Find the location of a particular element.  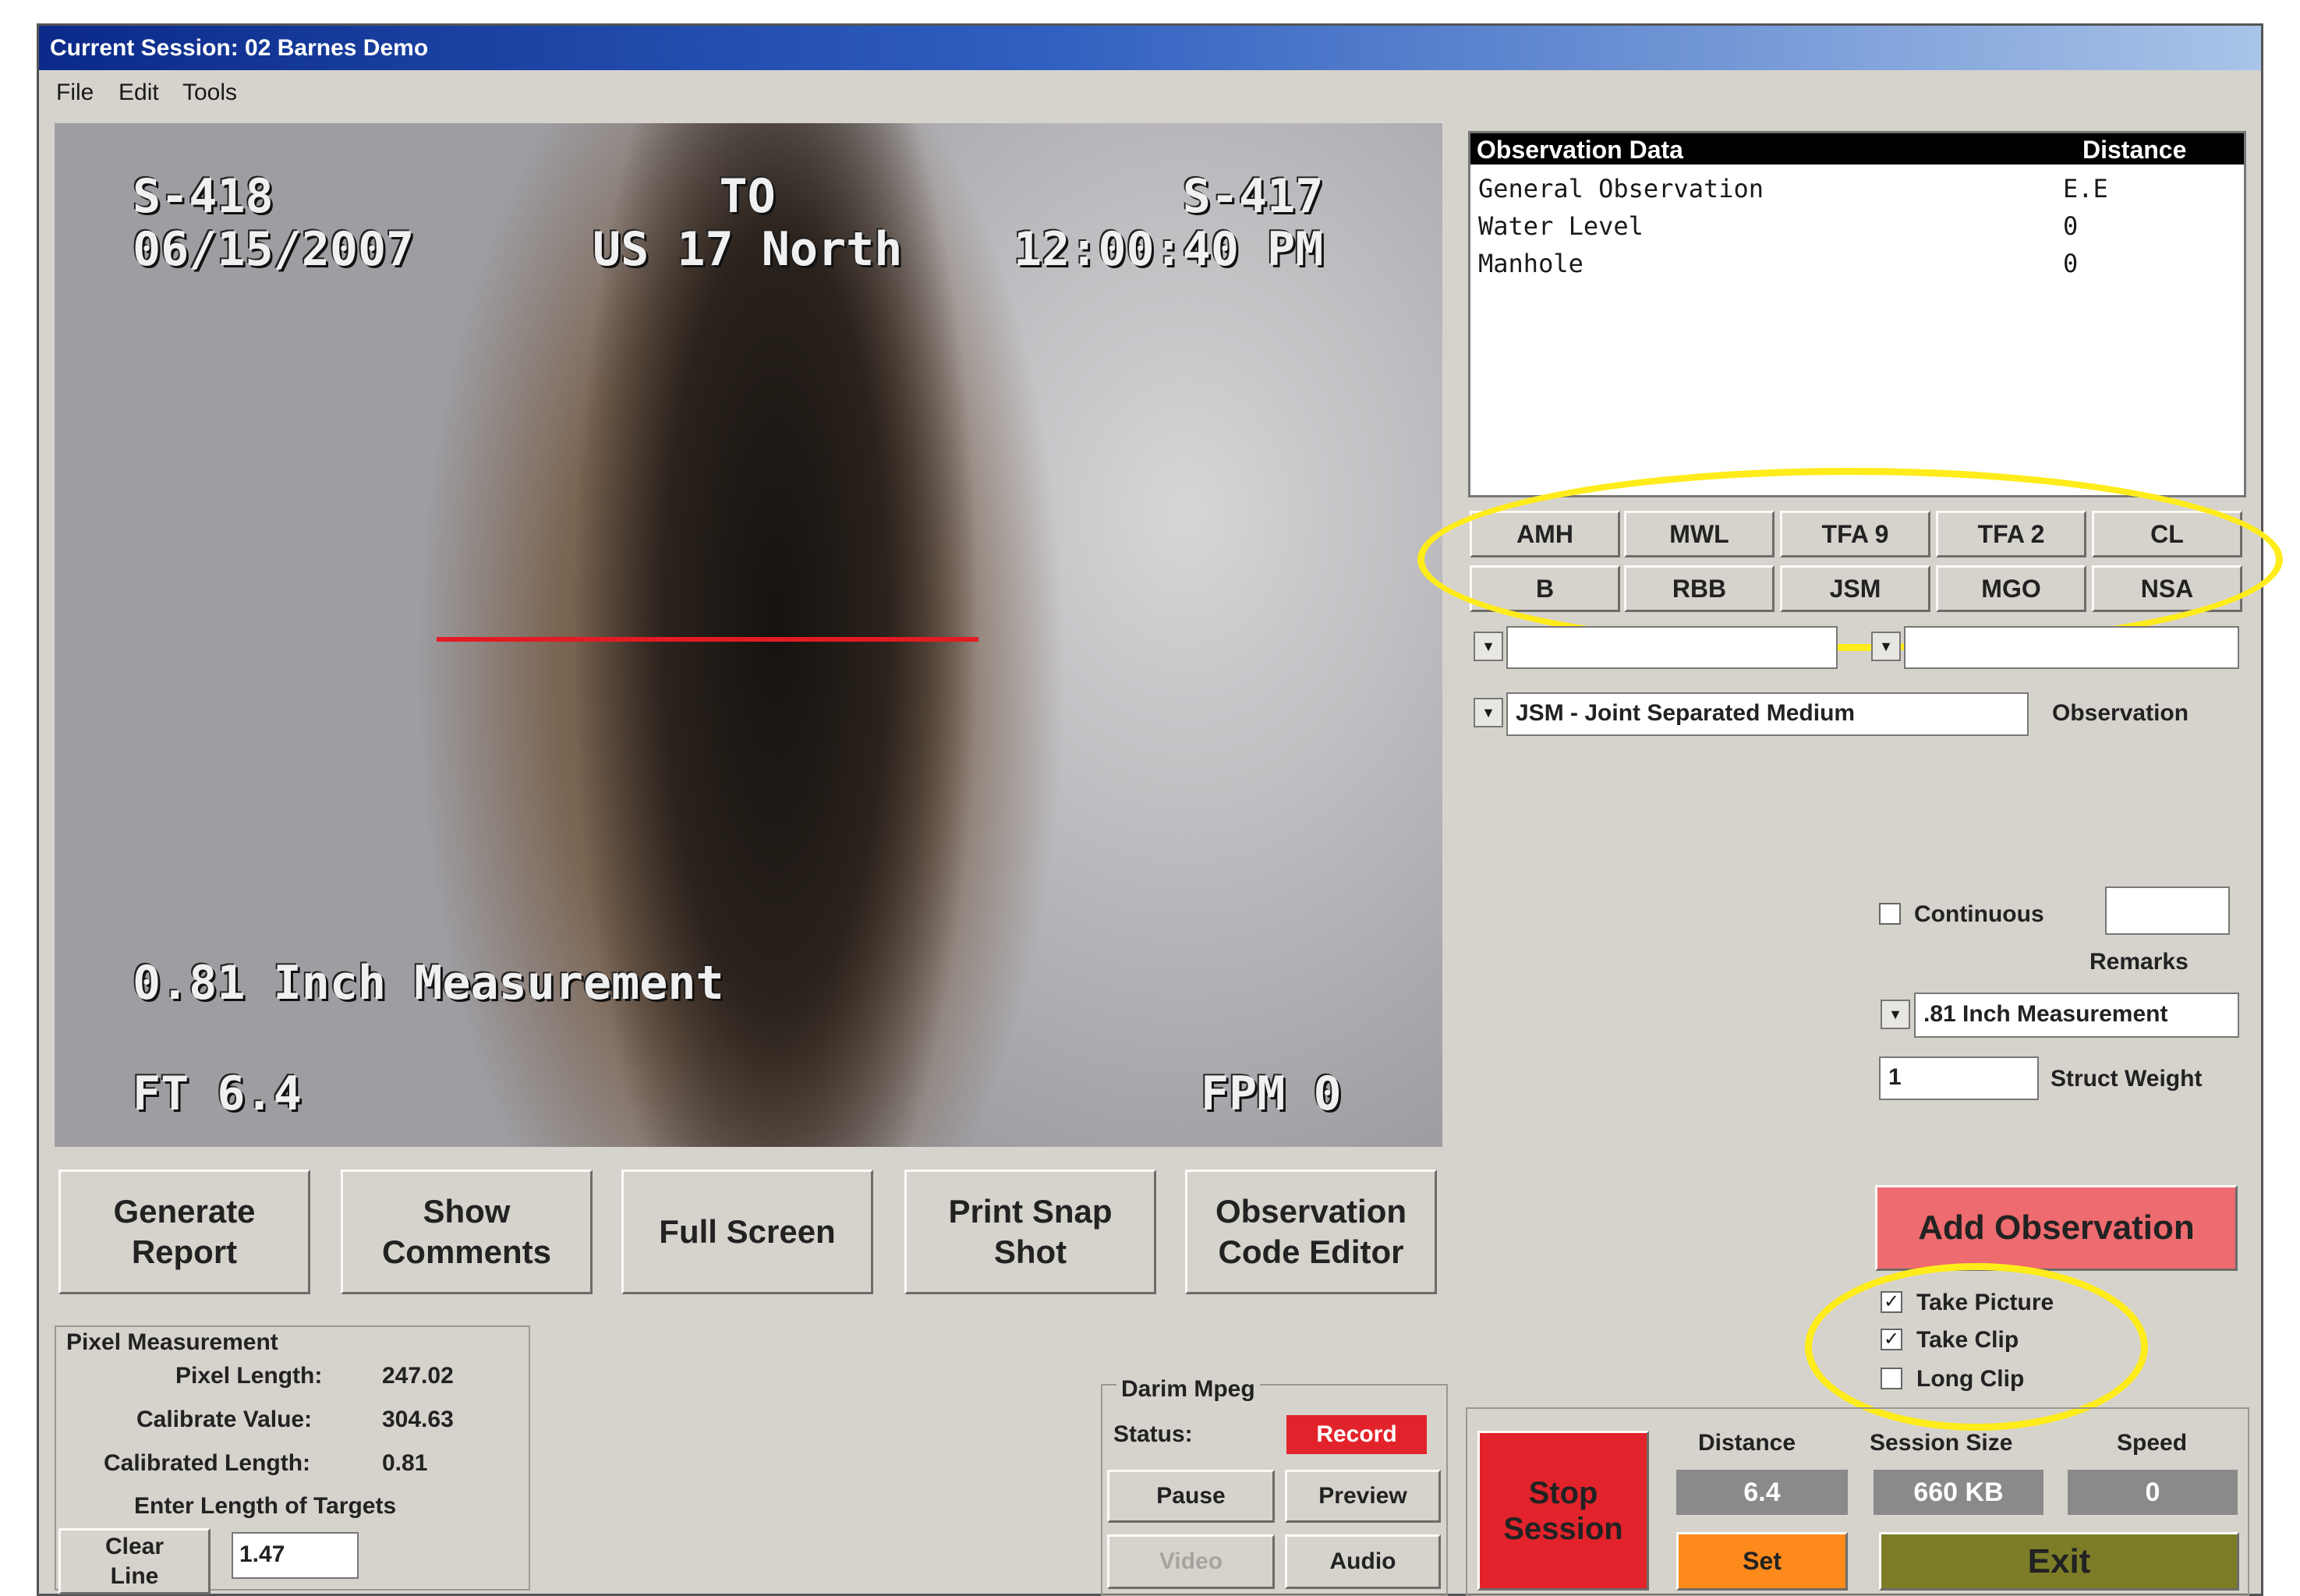

window-title: Current Session: 02 Barnes Demo is located at coordinates (1150, 48).